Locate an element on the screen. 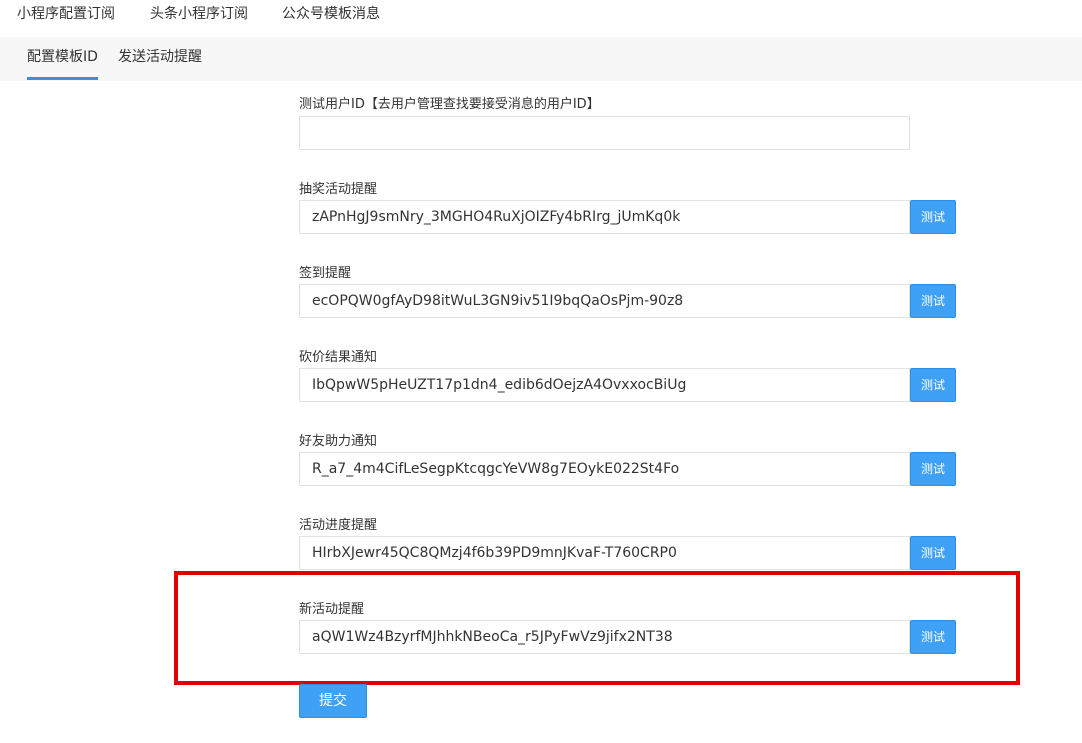  checkin-reminder-test-button: 测试 is located at coordinates (933, 301).